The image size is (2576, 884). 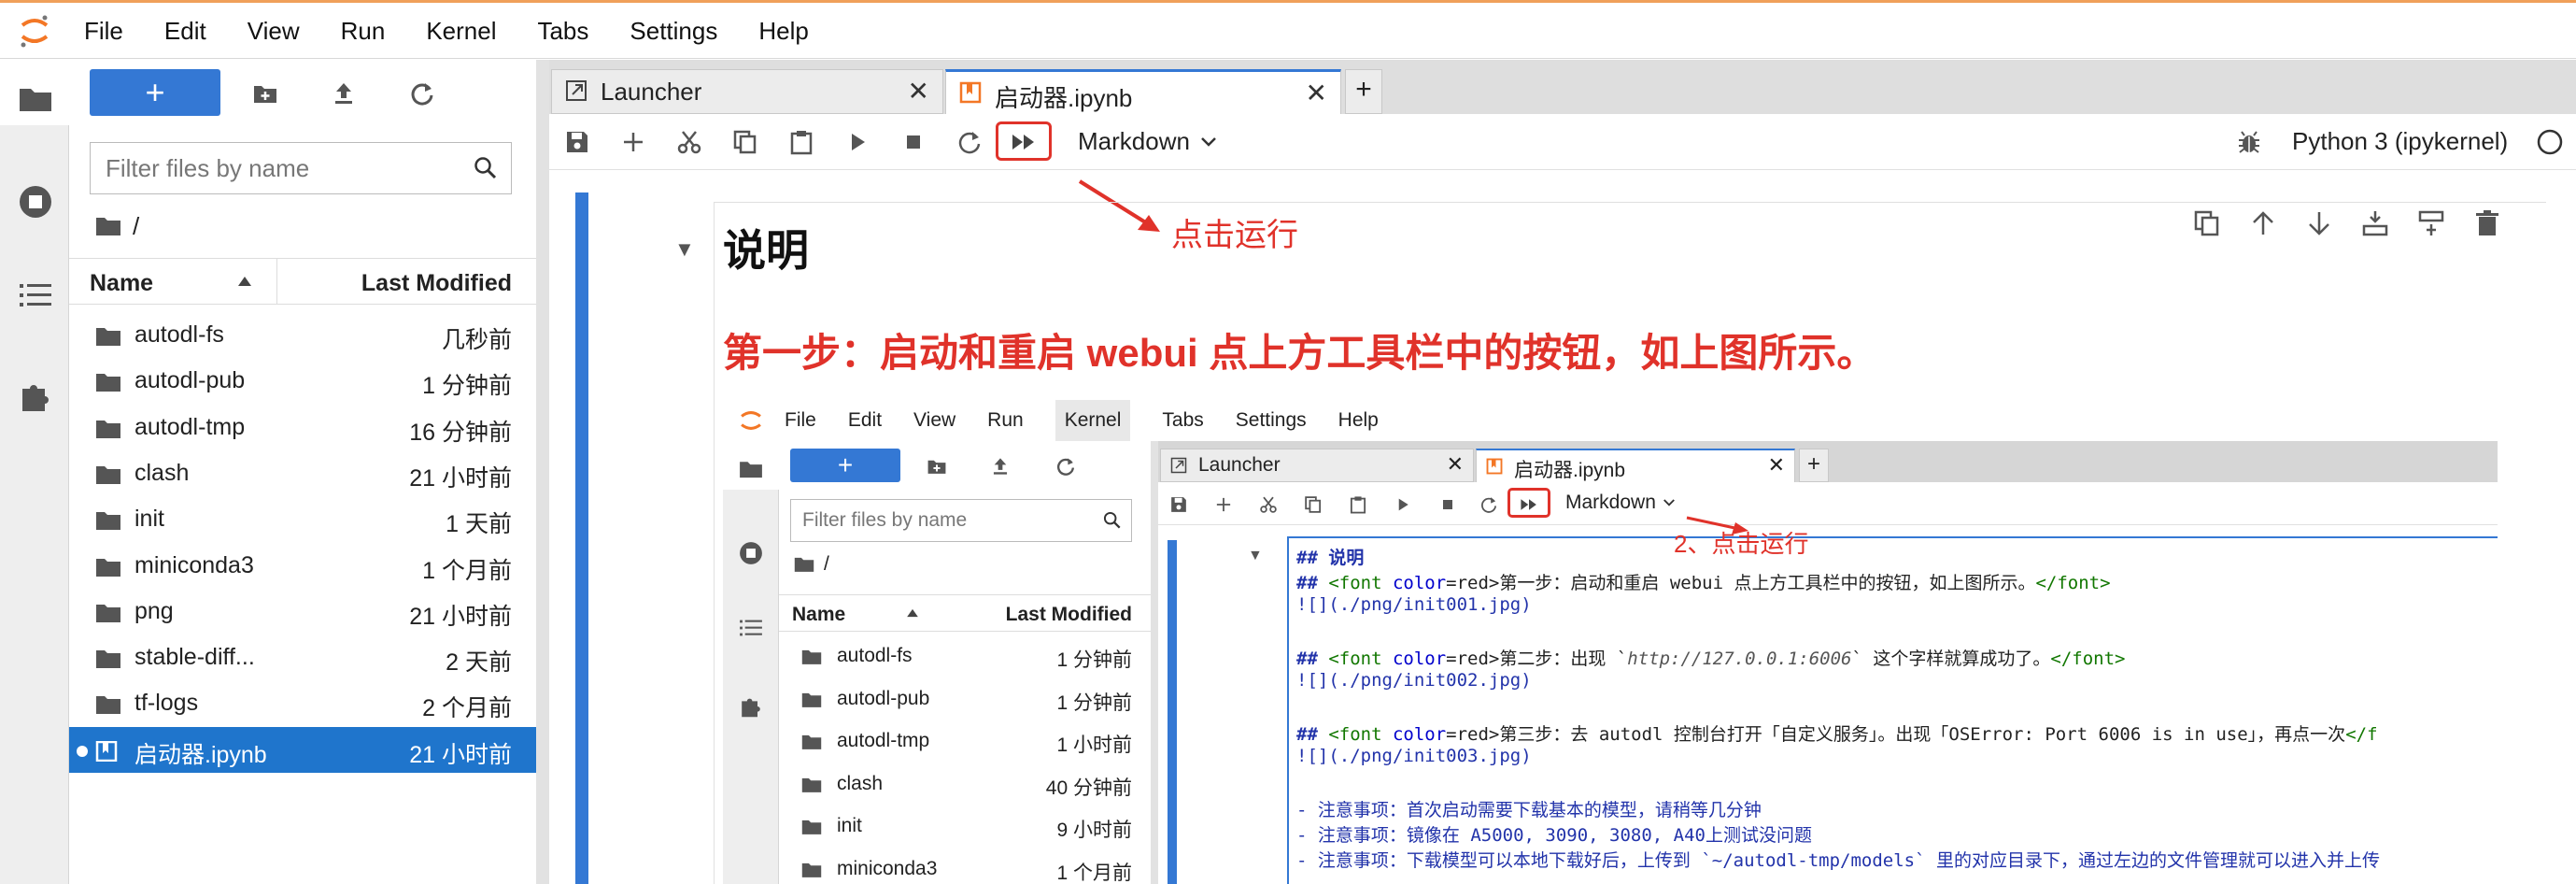 I want to click on file-modified: 1 天前, so click(x=479, y=524).